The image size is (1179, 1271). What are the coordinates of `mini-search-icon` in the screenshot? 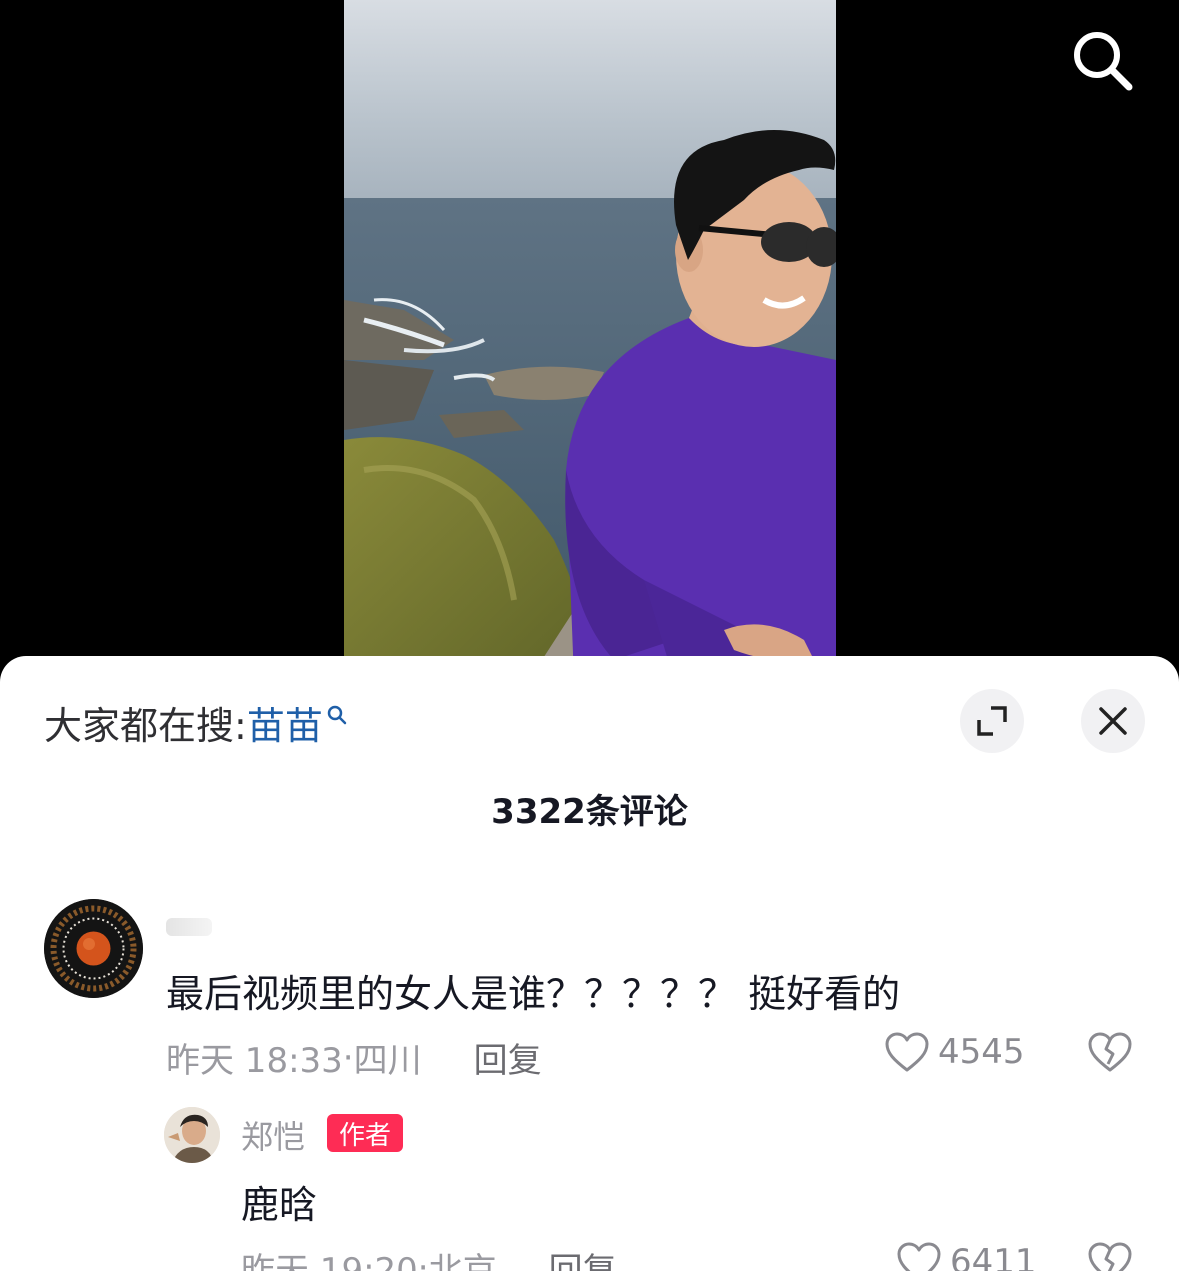 It's located at (337, 714).